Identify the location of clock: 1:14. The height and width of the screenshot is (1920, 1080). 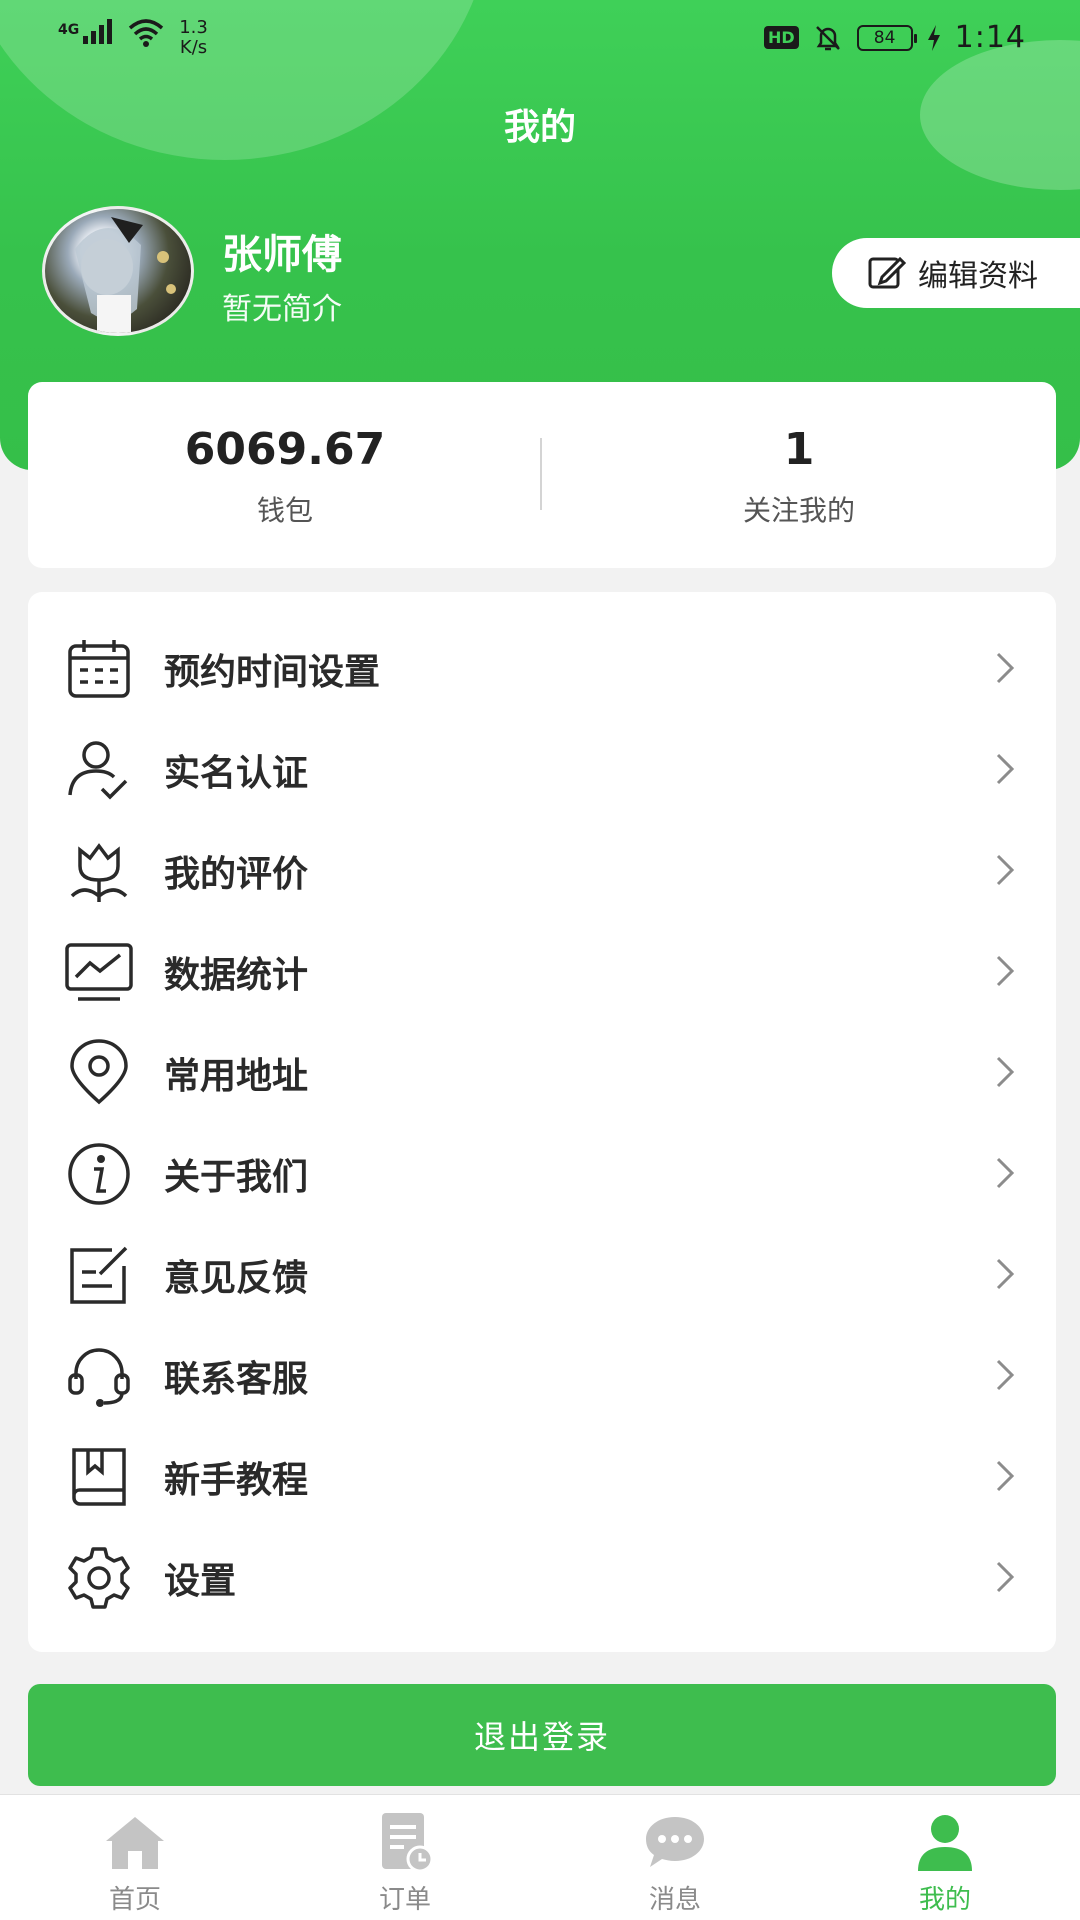
(990, 37).